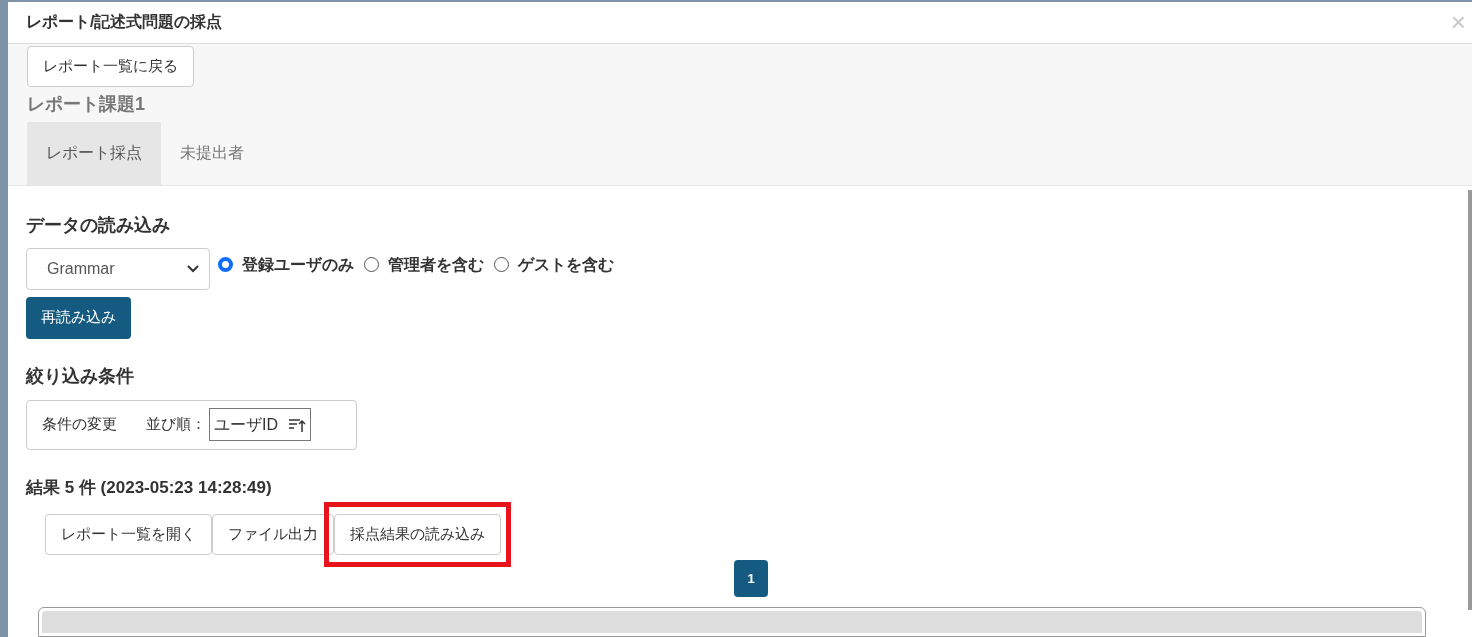 The image size is (1472, 637). Describe the element at coordinates (751, 578) in the screenshot. I see `page-button: 1` at that location.